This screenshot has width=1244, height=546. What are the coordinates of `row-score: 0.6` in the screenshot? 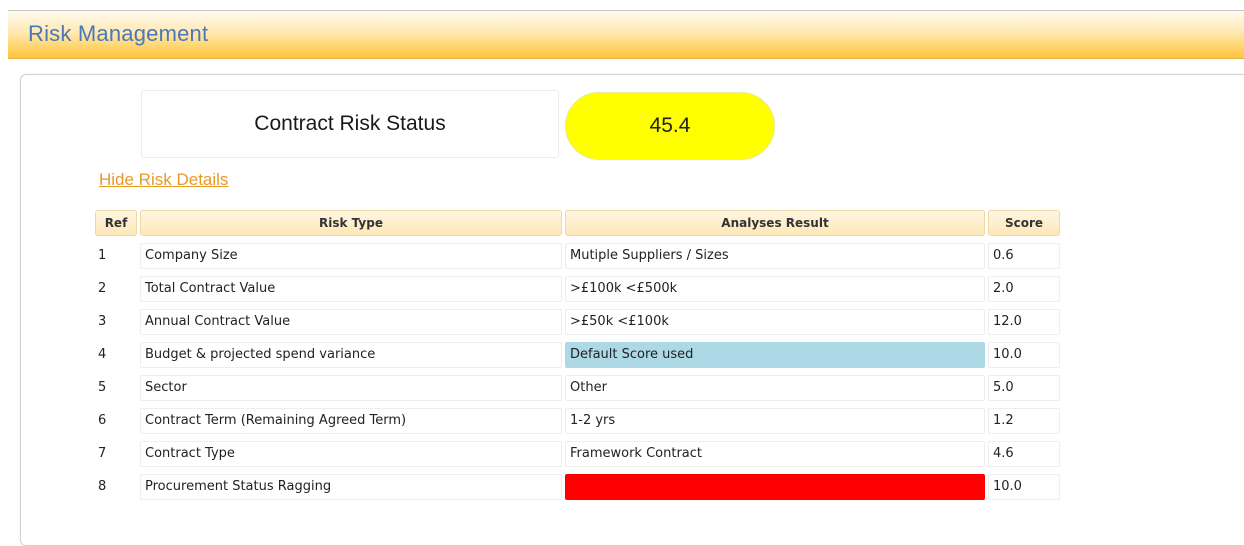 It's located at (1024, 256).